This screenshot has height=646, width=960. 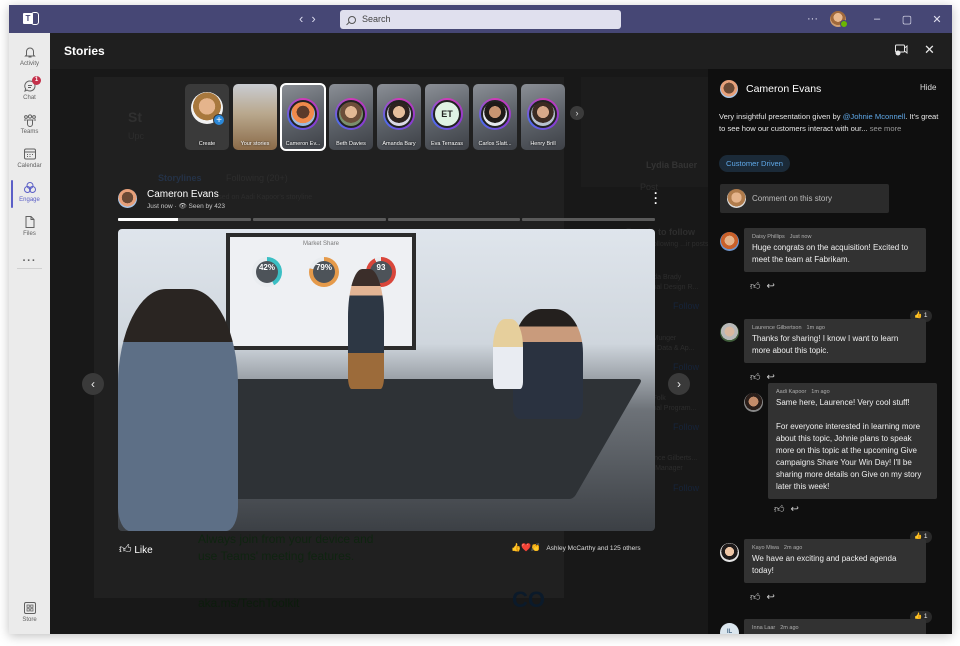 What do you see at coordinates (672, 165) in the screenshot?
I see `bg-profile-name: Lydia Bauer` at bounding box center [672, 165].